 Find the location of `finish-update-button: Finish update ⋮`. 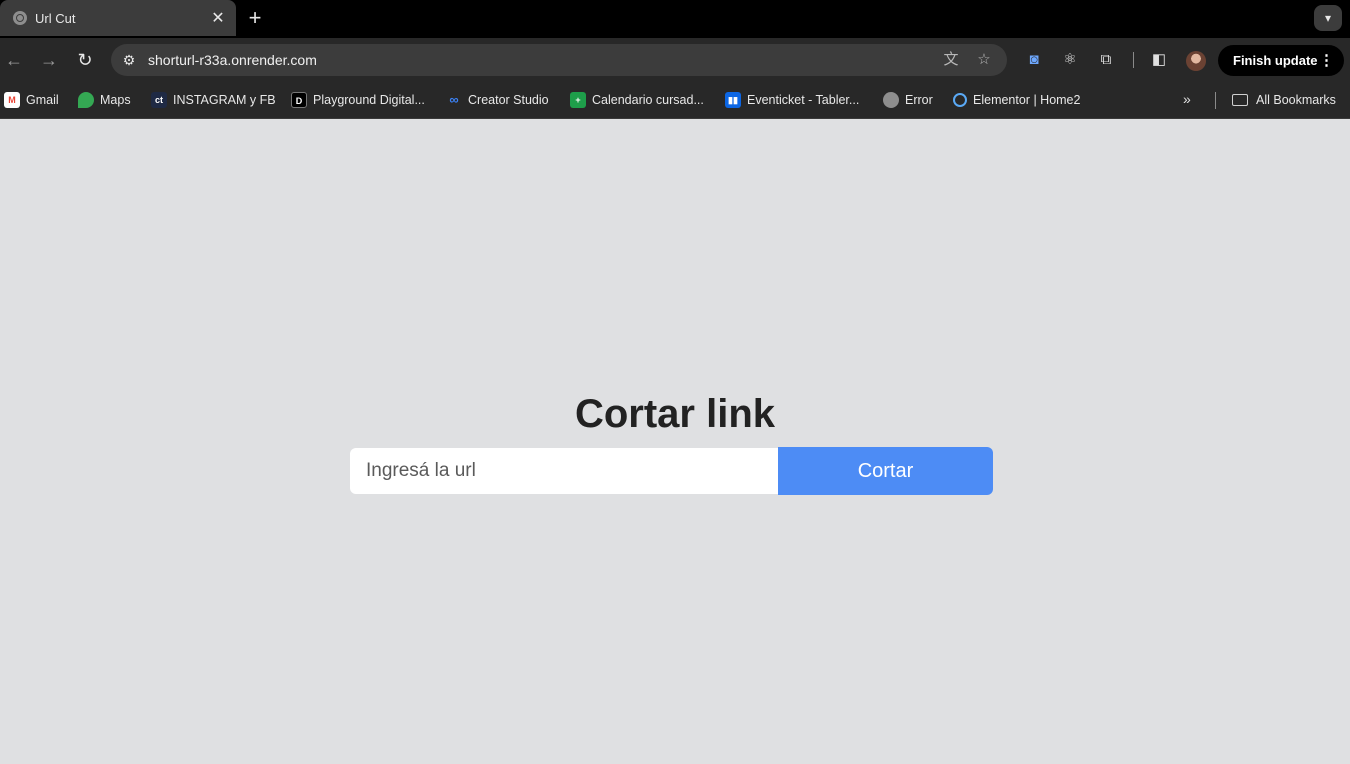

finish-update-button: Finish update ⋮ is located at coordinates (1281, 60).